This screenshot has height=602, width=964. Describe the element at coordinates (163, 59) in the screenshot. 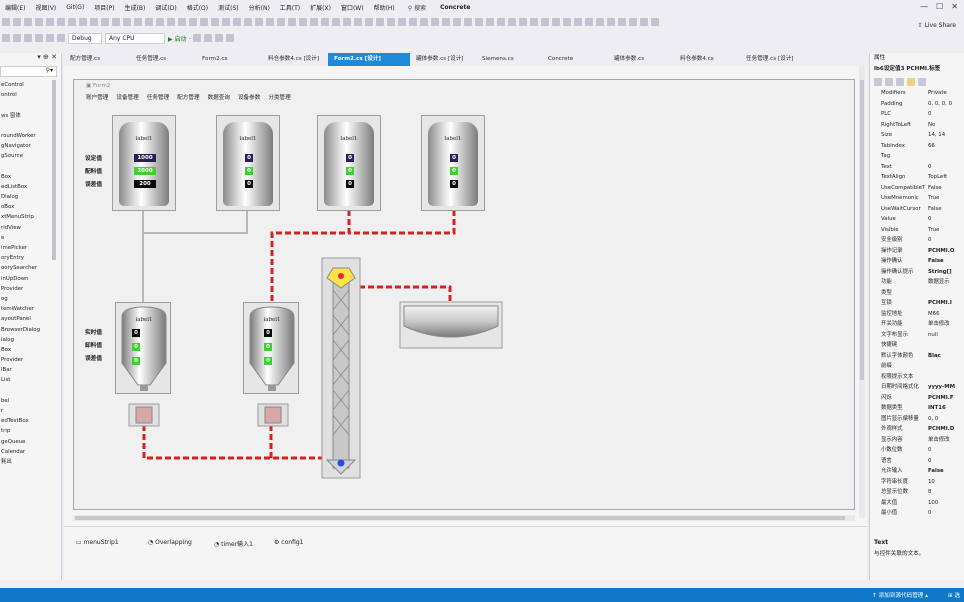

I see `document-tab: 任务管理.cs` at that location.